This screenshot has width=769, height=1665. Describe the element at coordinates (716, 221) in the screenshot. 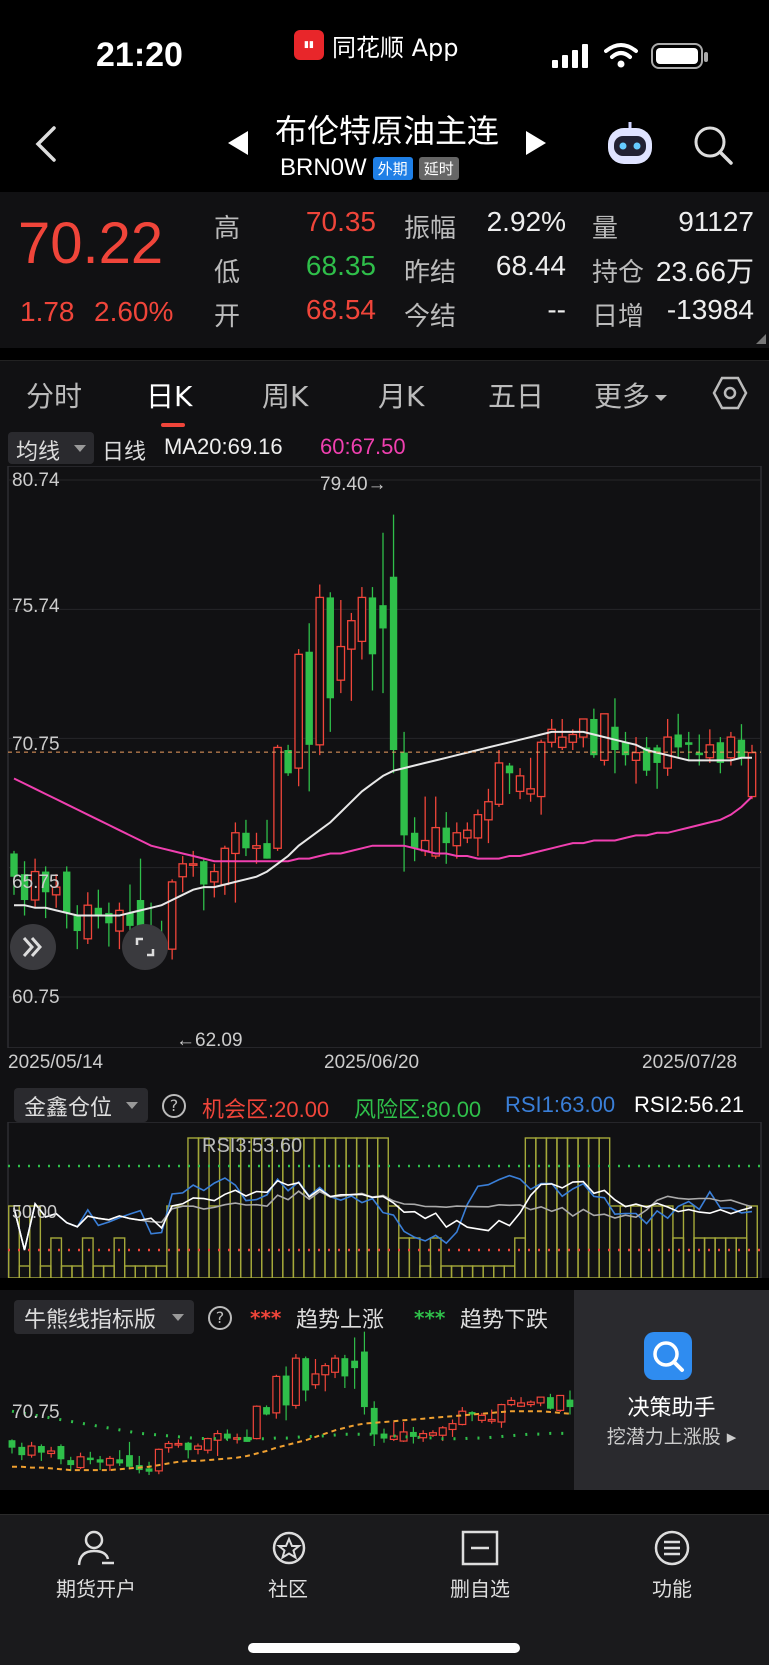

I see `volume-value: 91127` at that location.